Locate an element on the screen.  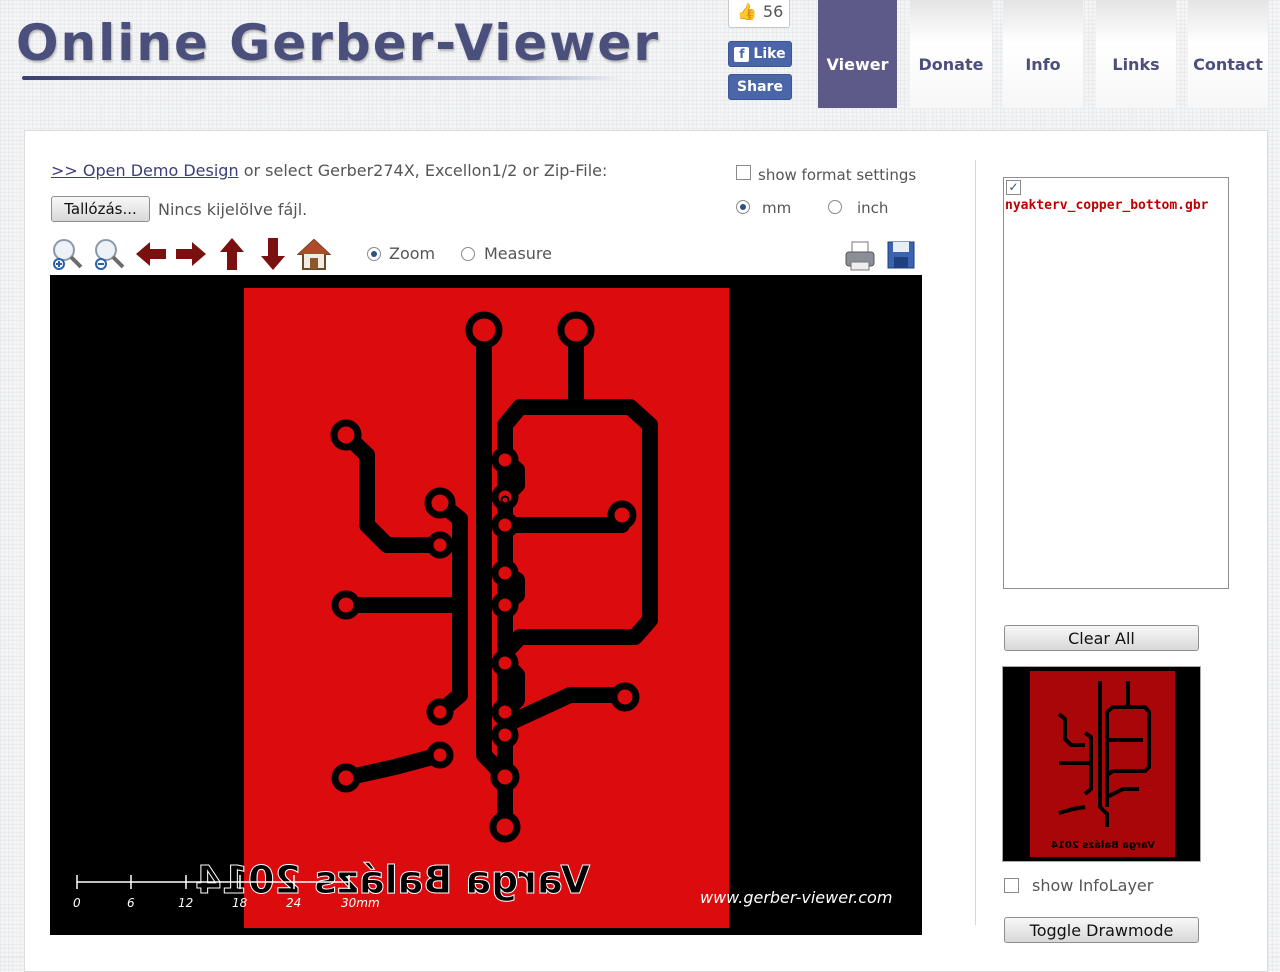
arrow-up-icon is located at coordinates (232, 254).